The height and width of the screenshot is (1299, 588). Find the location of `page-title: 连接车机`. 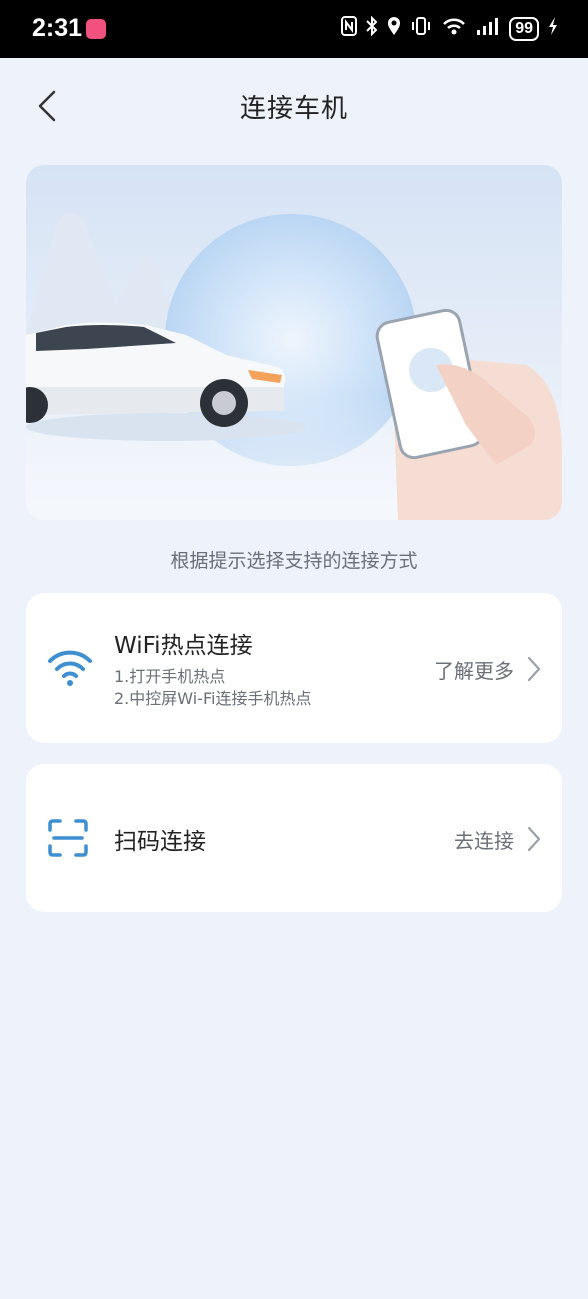

page-title: 连接车机 is located at coordinates (293, 109).